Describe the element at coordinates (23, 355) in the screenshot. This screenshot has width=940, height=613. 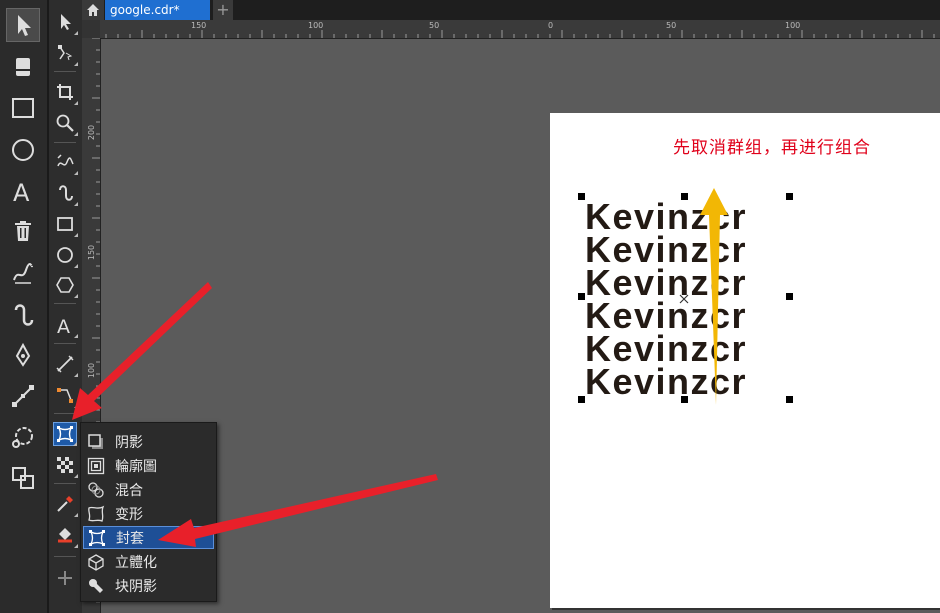
I see `pen-icon` at that location.